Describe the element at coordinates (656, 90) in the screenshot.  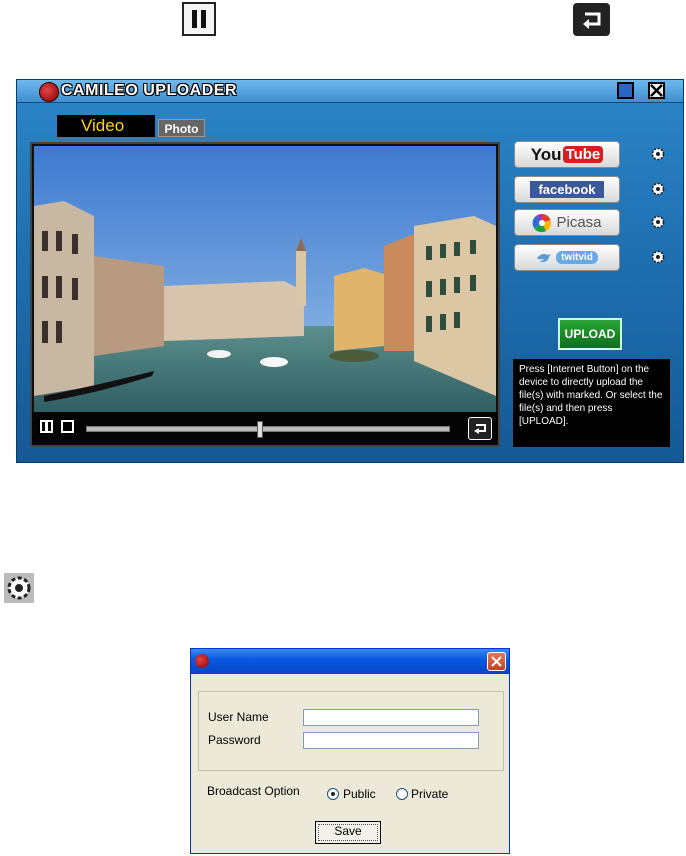
I see `close-button` at that location.